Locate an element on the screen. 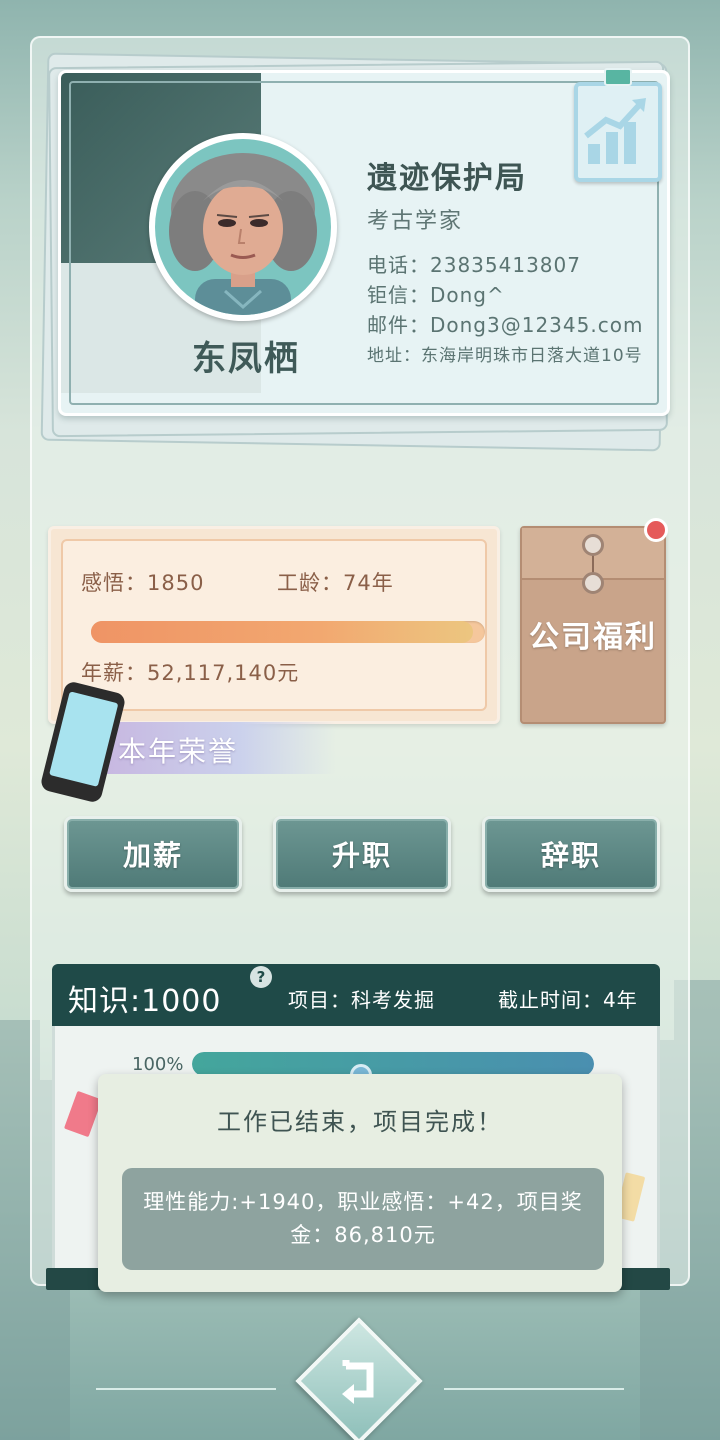  avatar is located at coordinates (243, 227).